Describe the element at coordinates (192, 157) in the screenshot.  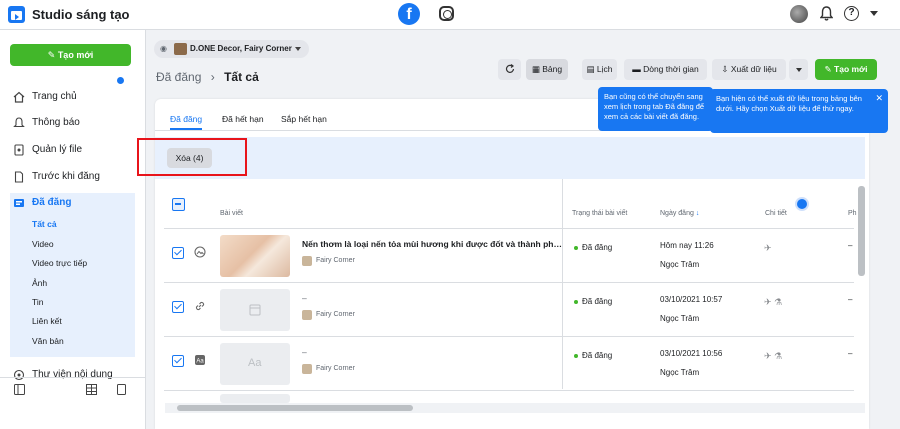
I see `highlight-box` at that location.